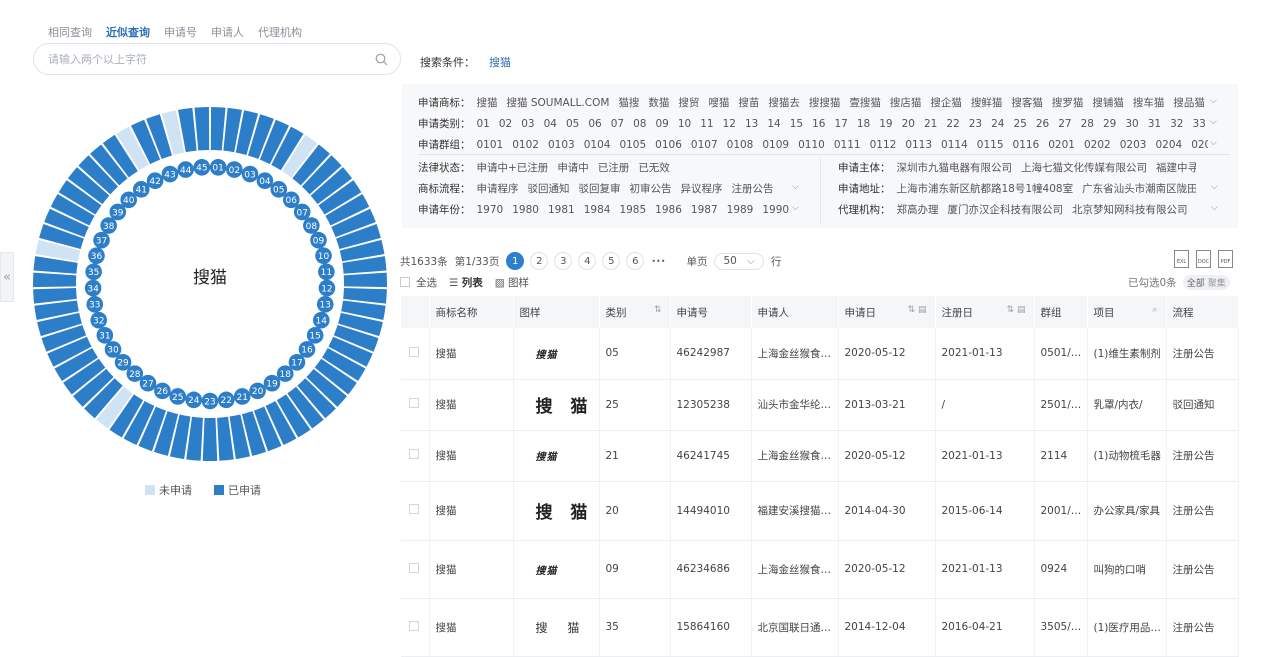 This screenshot has height=657, width=1268. What do you see at coordinates (515, 261) in the screenshot?
I see `page-button-1: 1` at bounding box center [515, 261].